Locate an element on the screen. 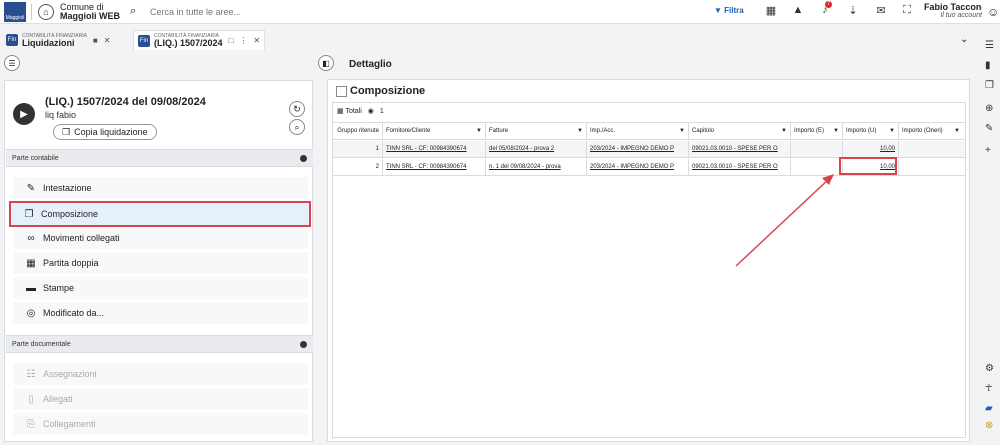 The image size is (1000, 445). user-menu: Fabio Tacconeli... Il tuo account is located at coordinates (953, 10).